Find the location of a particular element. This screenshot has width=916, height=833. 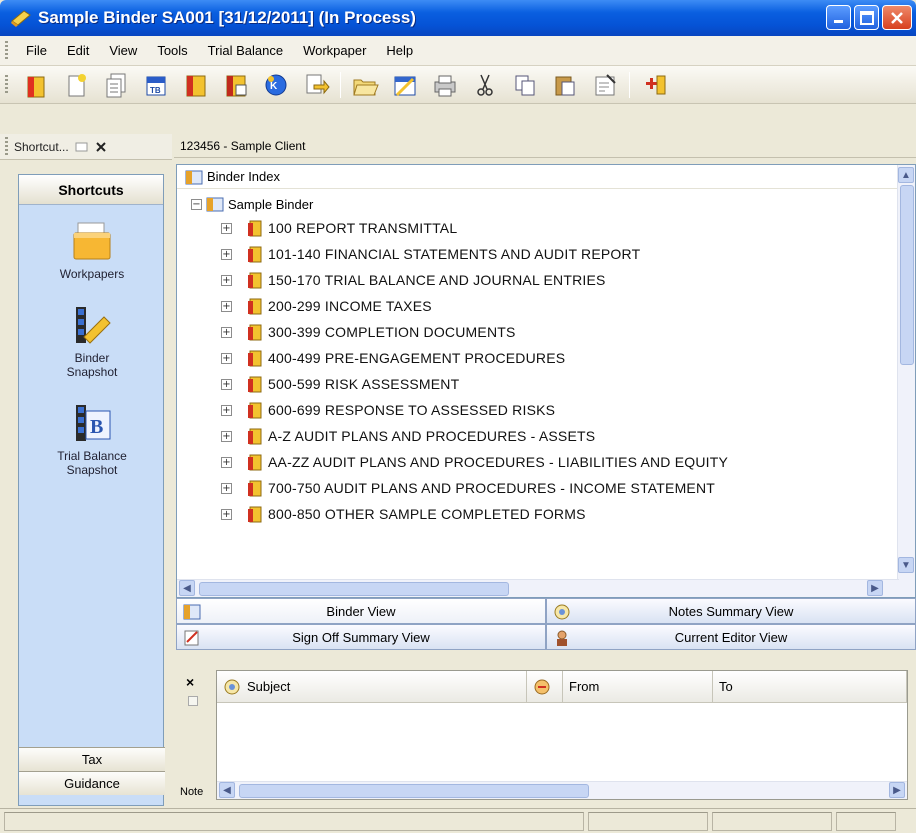

shortcut-binder-snapshot: Binder Snapshot is located at coordinates (92, 341).